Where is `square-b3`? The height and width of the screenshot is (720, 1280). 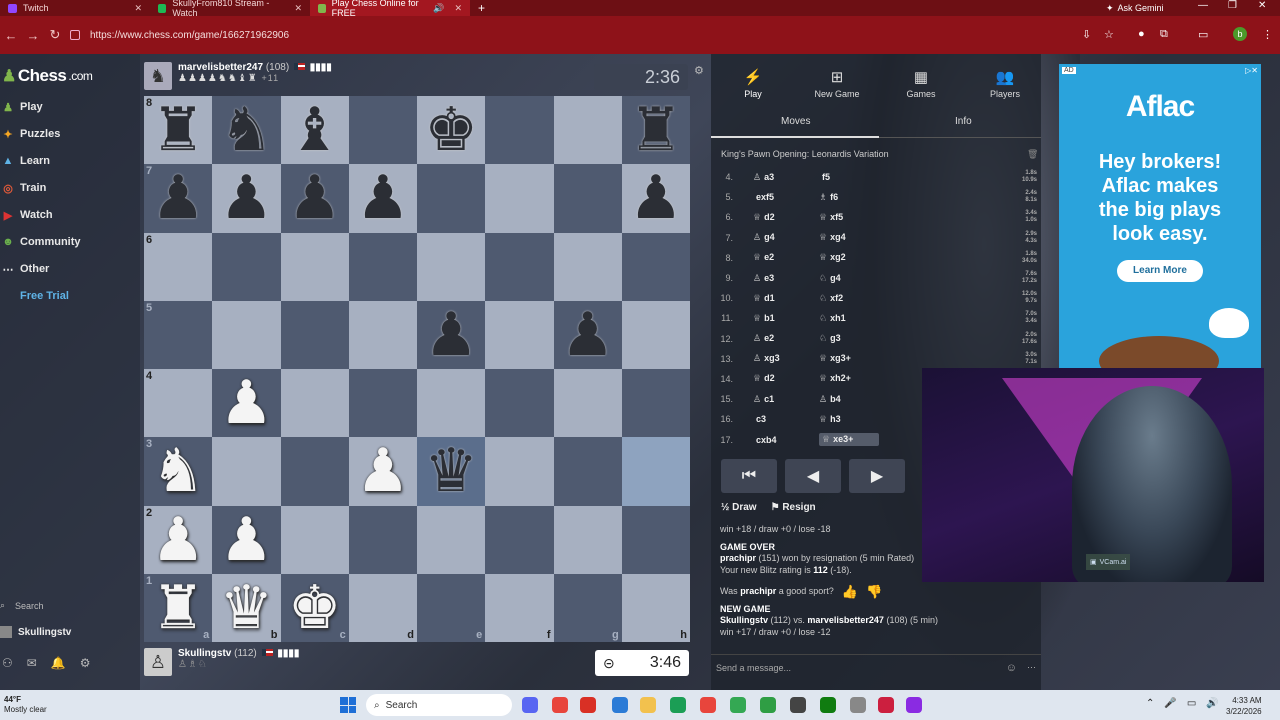 square-b3 is located at coordinates (246, 471).